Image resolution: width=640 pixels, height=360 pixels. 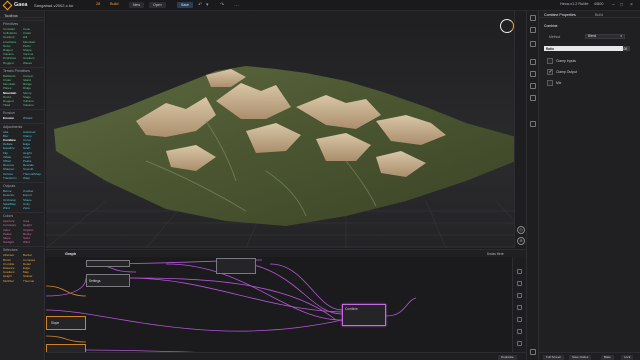 I want to click on duplicate-button: Duplicate, so click(x=507, y=357).